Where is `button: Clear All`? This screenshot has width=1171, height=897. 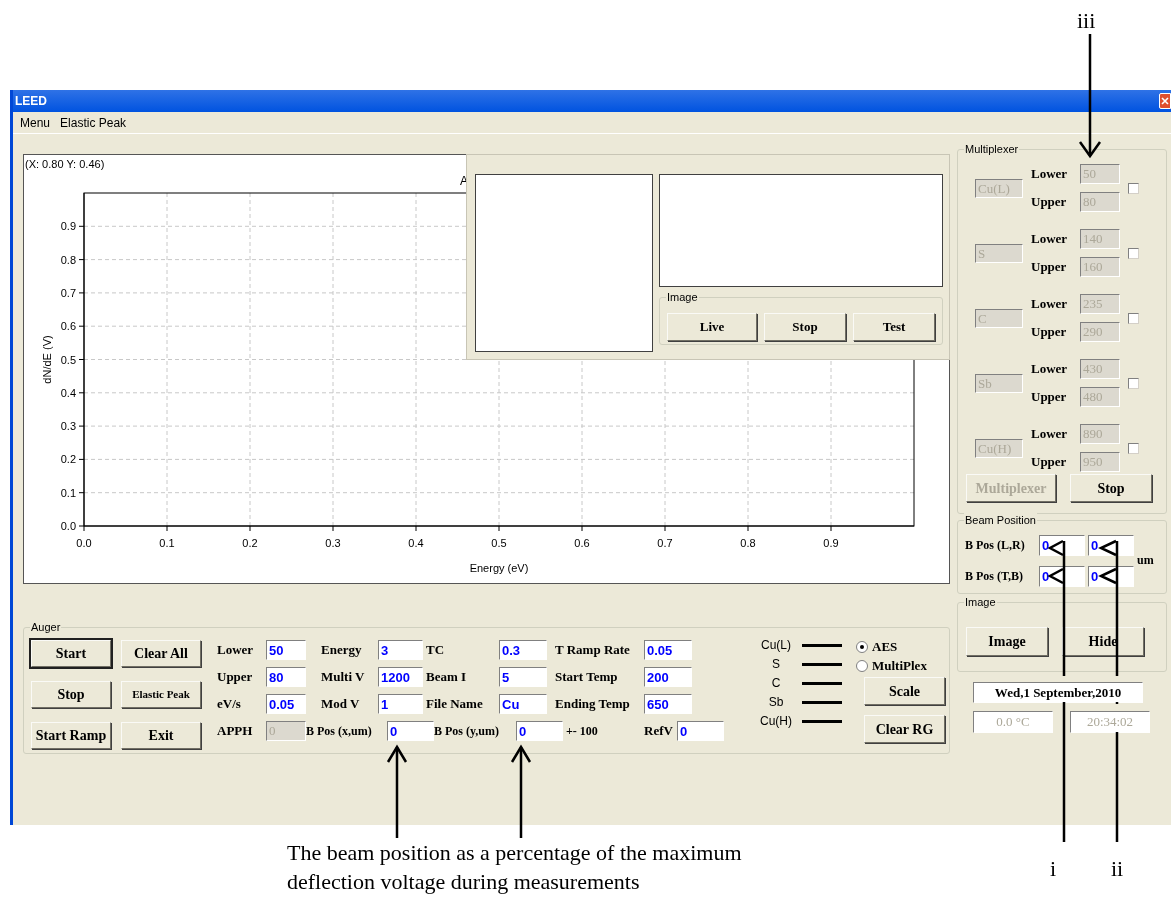 button: Clear All is located at coordinates (161, 653).